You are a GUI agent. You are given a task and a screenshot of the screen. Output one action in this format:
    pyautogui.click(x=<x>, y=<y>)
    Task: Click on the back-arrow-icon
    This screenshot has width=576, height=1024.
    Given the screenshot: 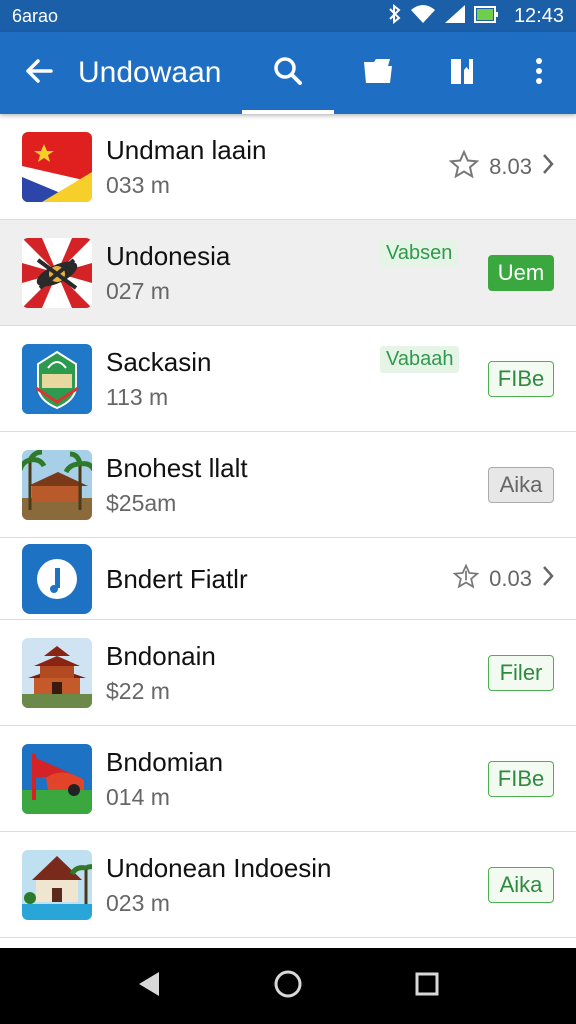 What is the action you would take?
    pyautogui.click(x=39, y=73)
    